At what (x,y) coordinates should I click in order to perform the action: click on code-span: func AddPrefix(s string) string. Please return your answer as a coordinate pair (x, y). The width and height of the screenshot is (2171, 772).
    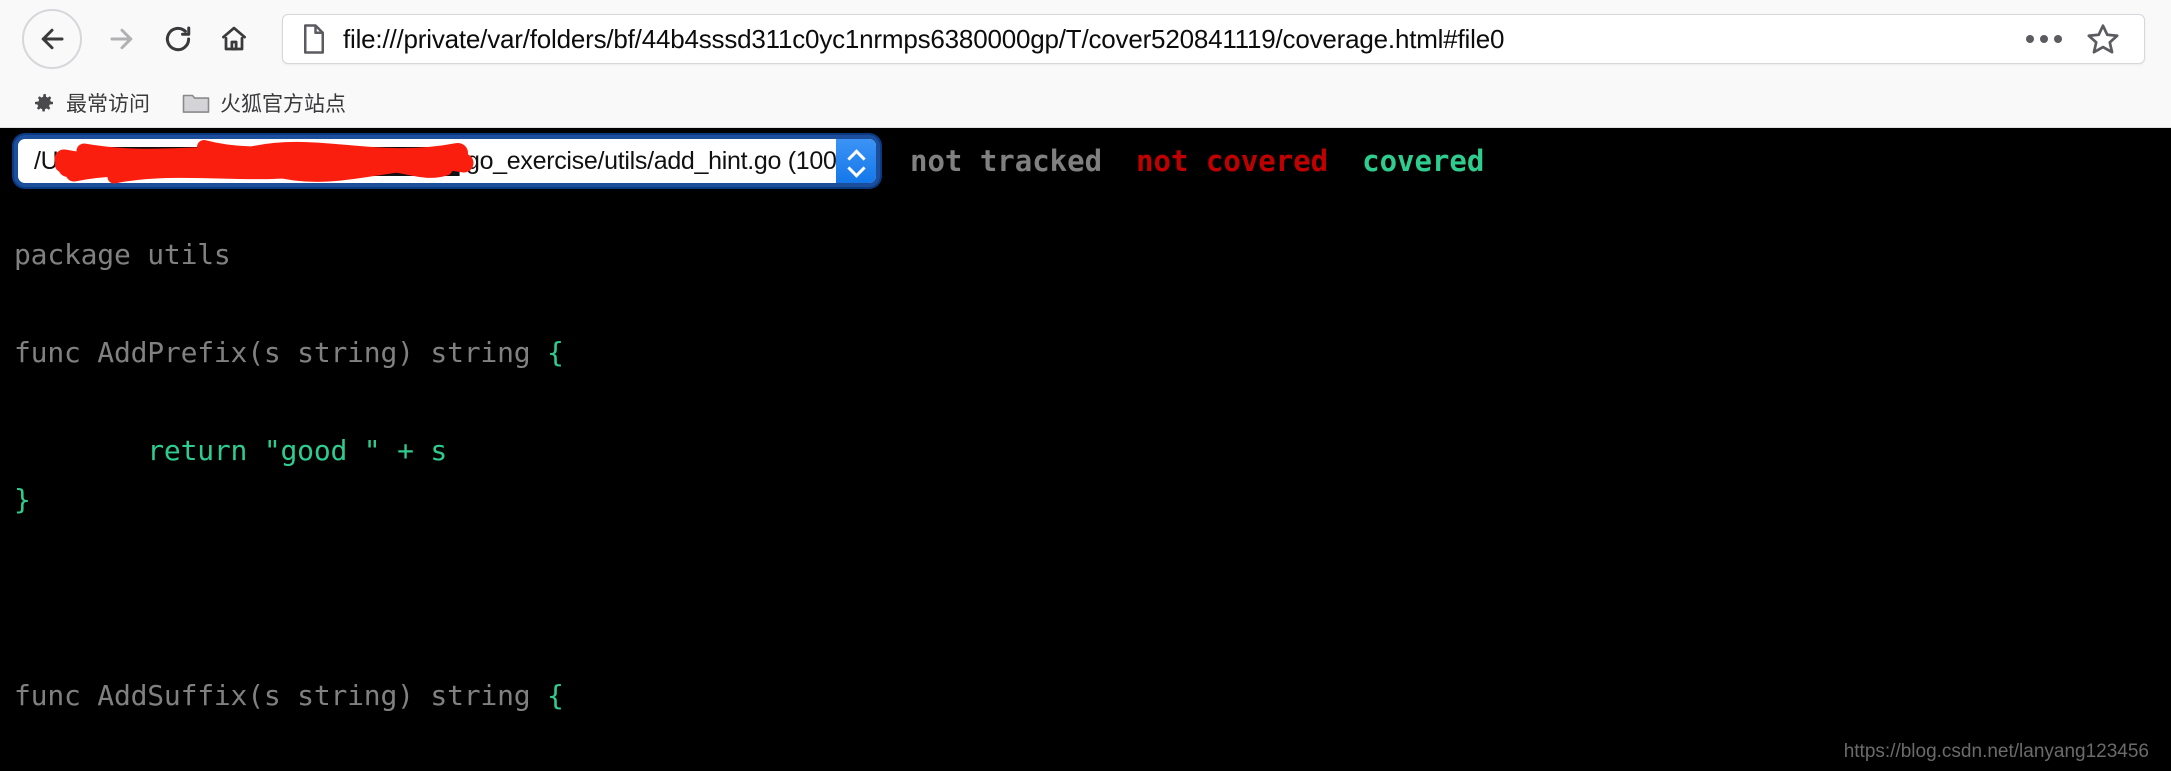
    Looking at the image, I should click on (281, 352).